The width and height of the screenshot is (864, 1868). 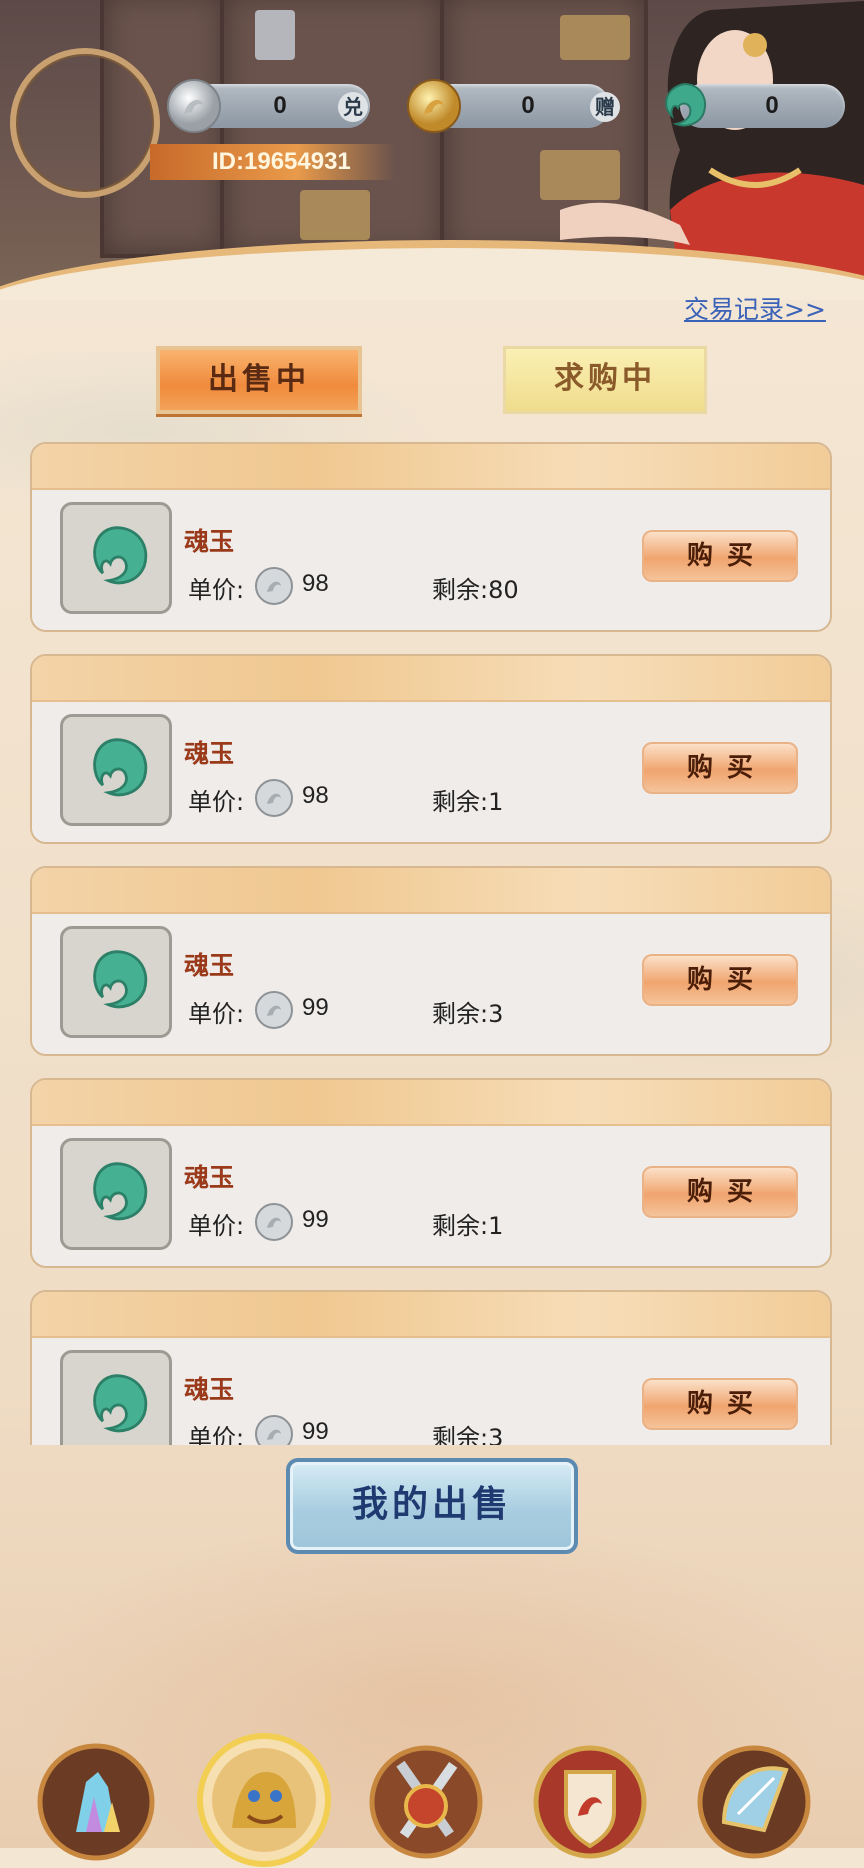 What do you see at coordinates (755, 308) in the screenshot?
I see `trade-record-link: 交易记录>>` at bounding box center [755, 308].